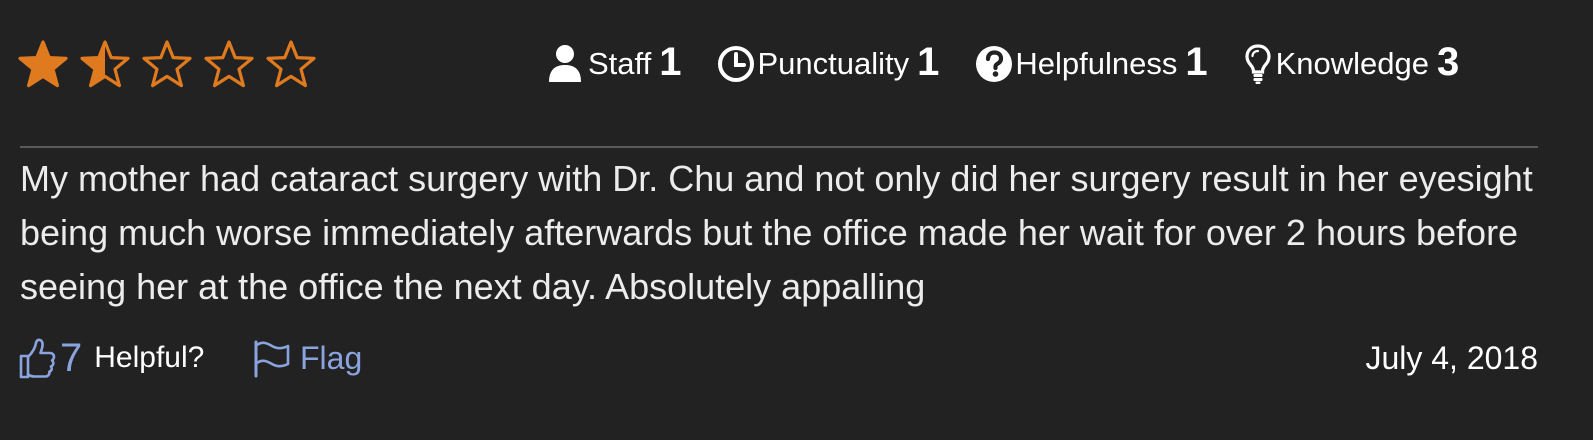  I want to click on star-rating, so click(167, 64).